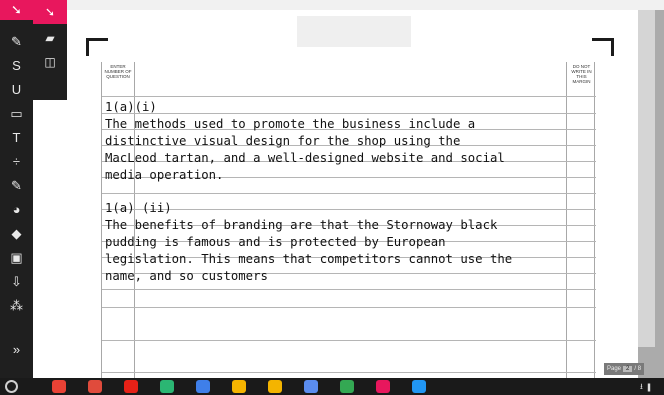  Describe the element at coordinates (16, 306) in the screenshot. I see `page-add-icon: ⁂` at that location.